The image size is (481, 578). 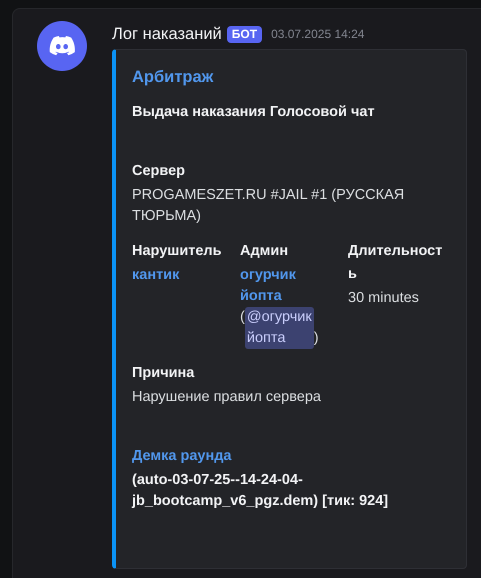 What do you see at coordinates (265, 251) in the screenshot?
I see `field-label: Админ` at bounding box center [265, 251].